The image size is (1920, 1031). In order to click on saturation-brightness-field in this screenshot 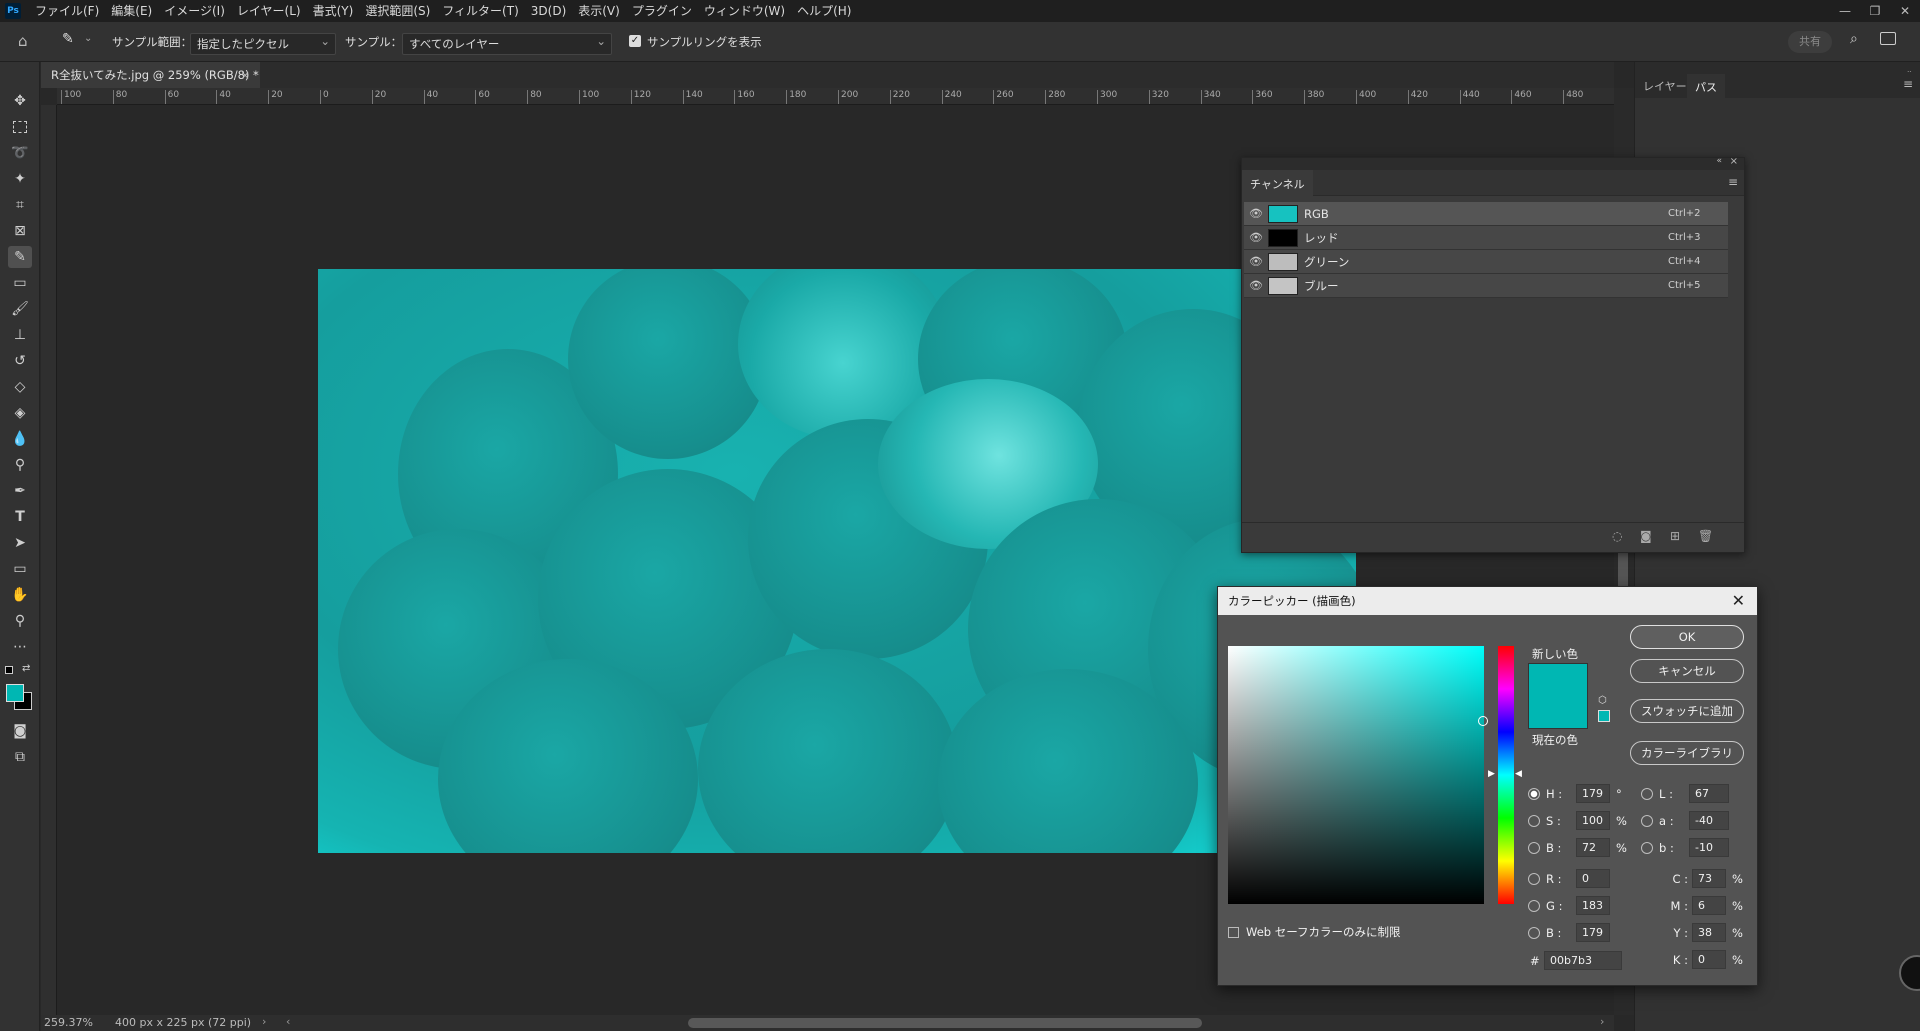, I will do `click(1358, 775)`.